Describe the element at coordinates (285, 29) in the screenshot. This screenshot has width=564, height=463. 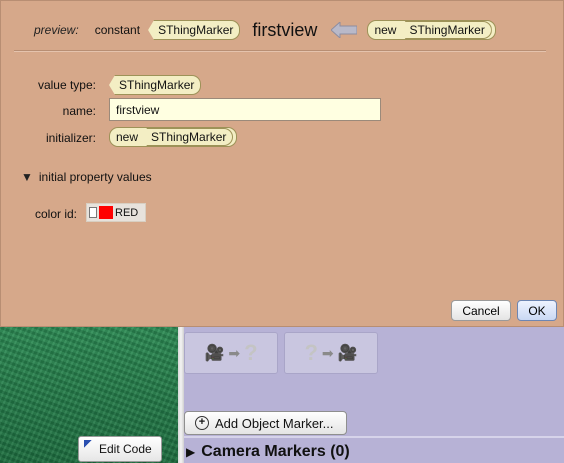
I see `preview-name: firstview` at that location.